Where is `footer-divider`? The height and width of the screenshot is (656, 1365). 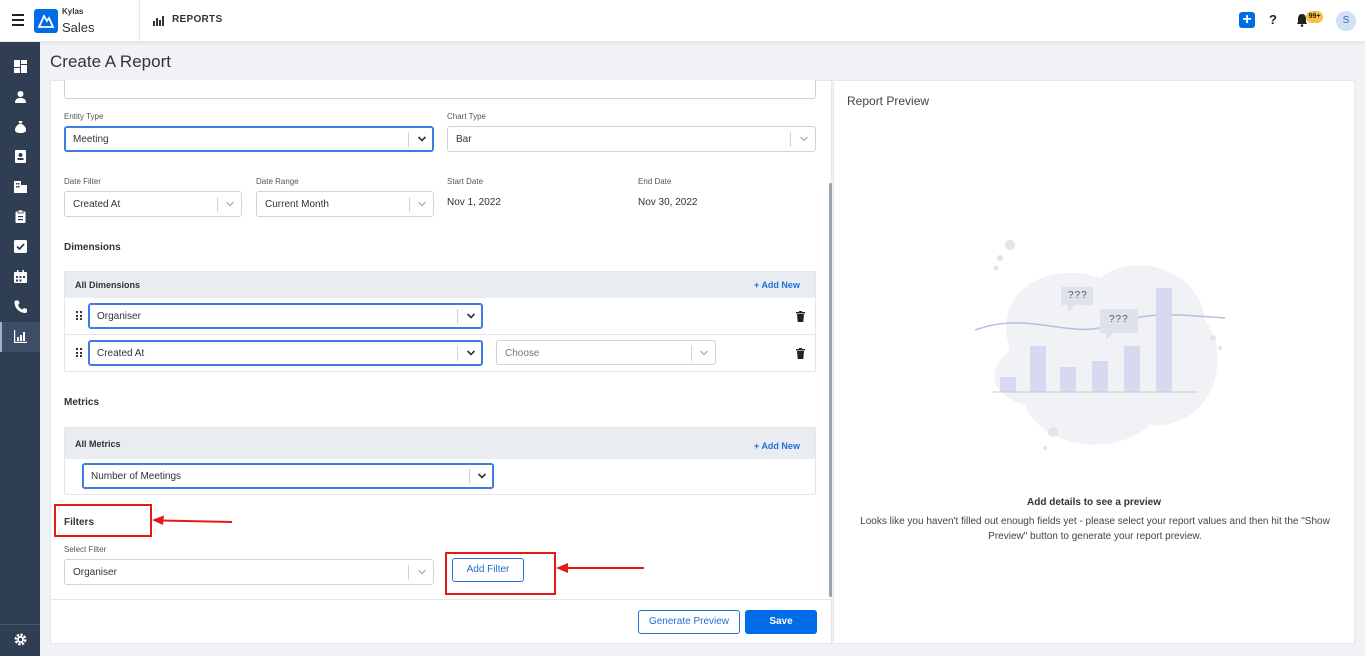
footer-divider is located at coordinates (441, 599).